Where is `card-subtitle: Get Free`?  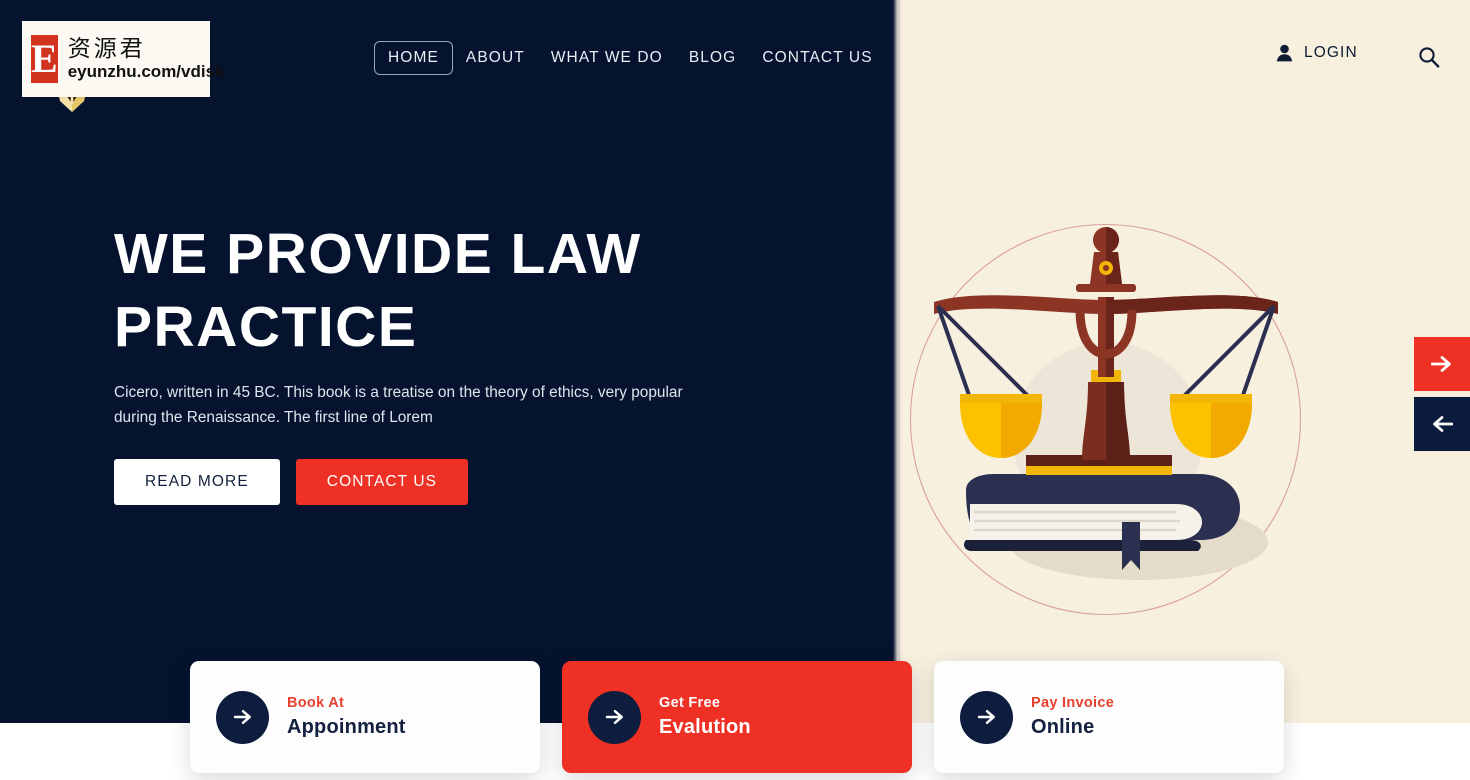 card-subtitle: Get Free is located at coordinates (690, 703).